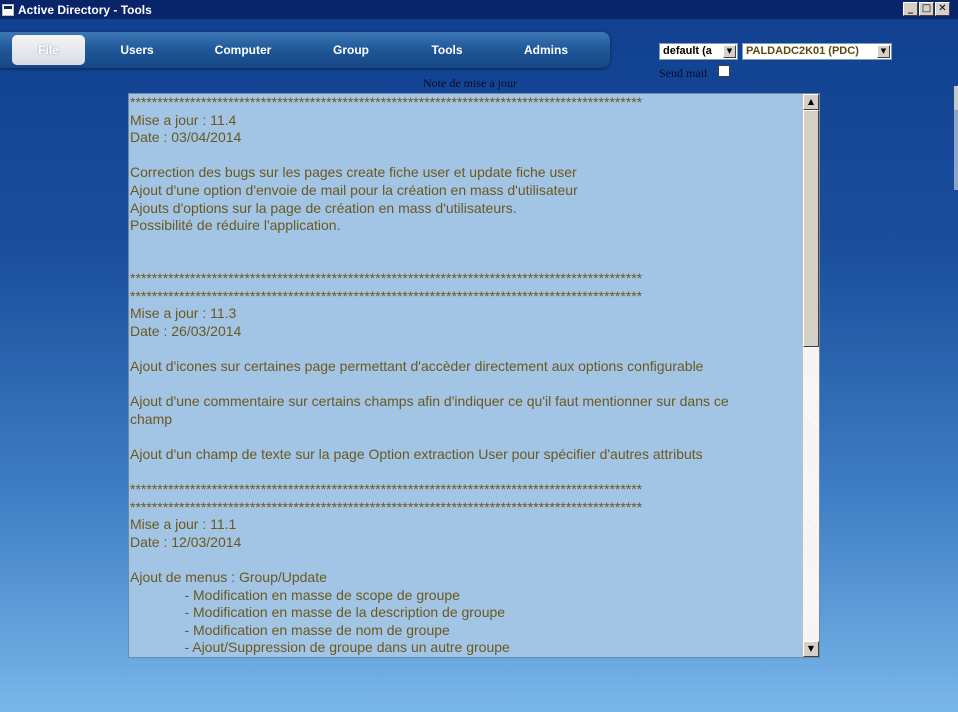  I want to click on window-controls: _ □ ✕, so click(926, 9).